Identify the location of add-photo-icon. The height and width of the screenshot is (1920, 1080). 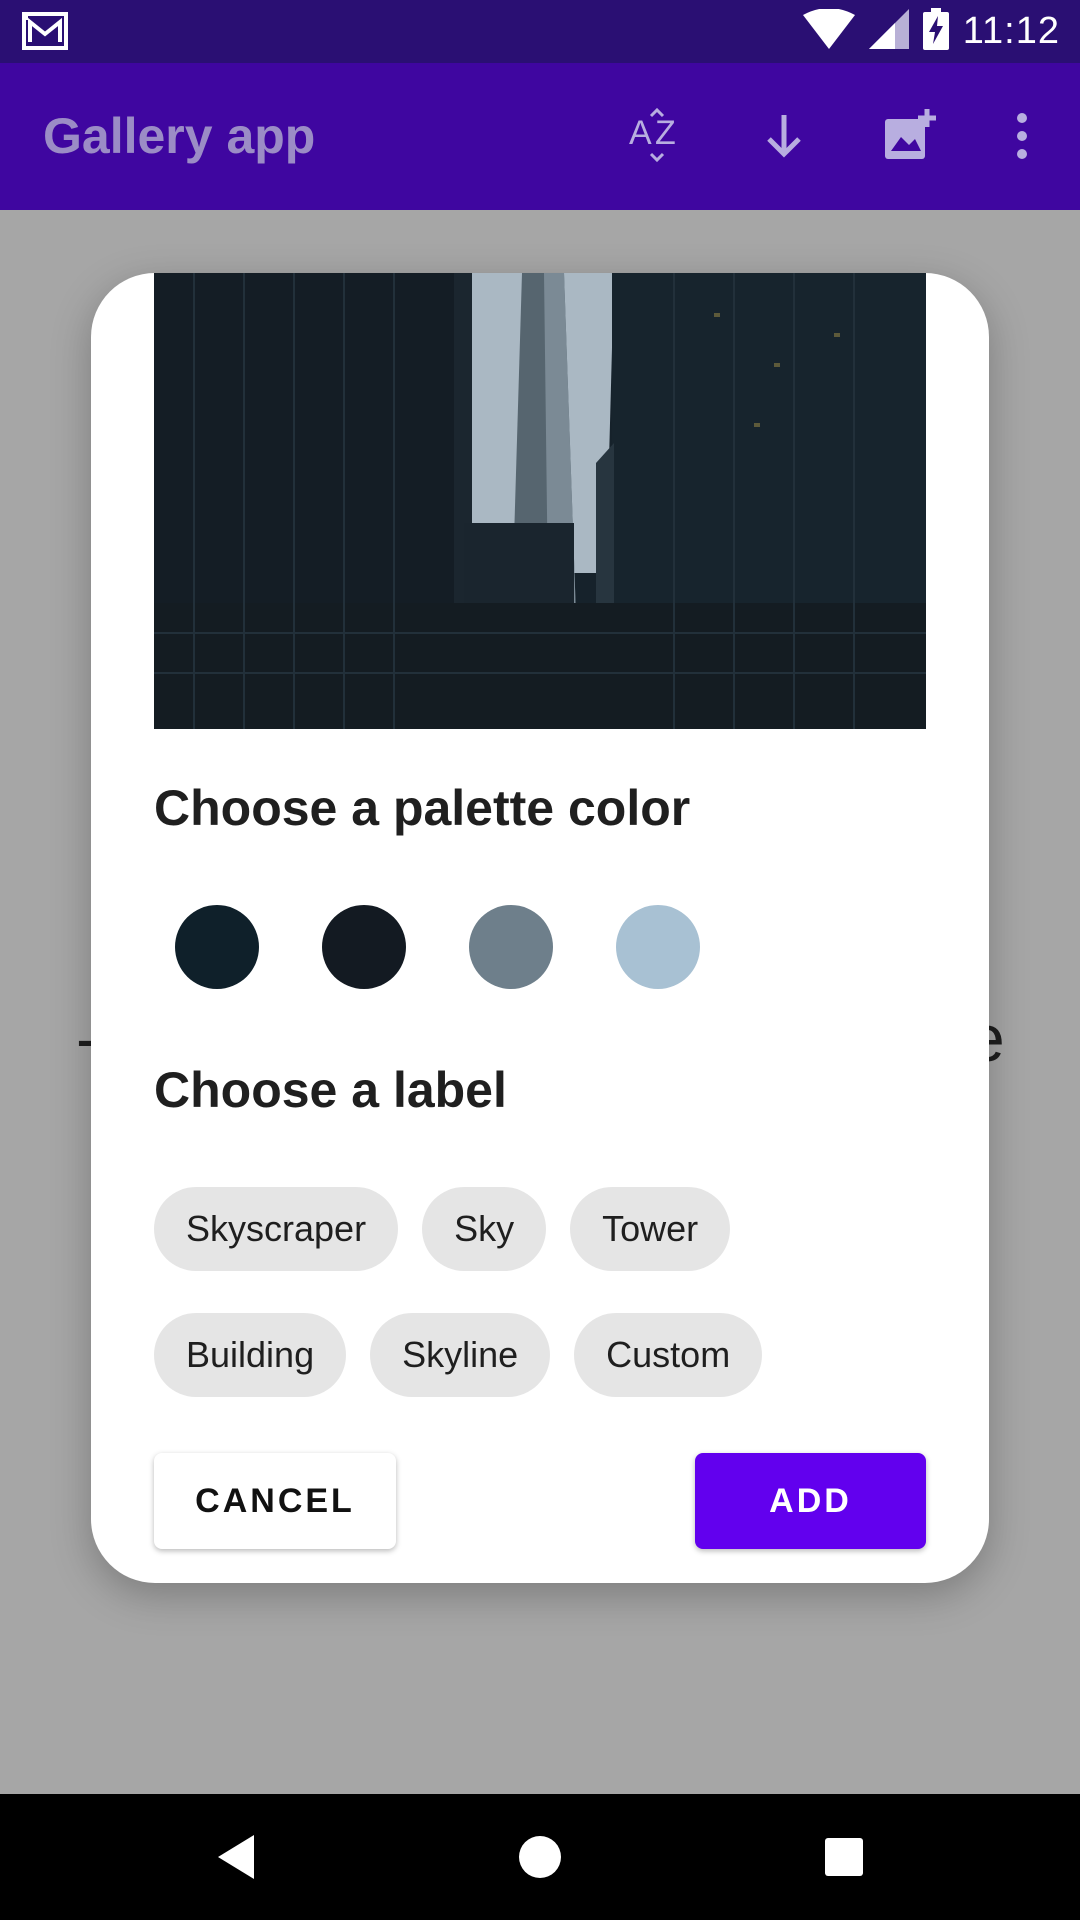
(910, 136).